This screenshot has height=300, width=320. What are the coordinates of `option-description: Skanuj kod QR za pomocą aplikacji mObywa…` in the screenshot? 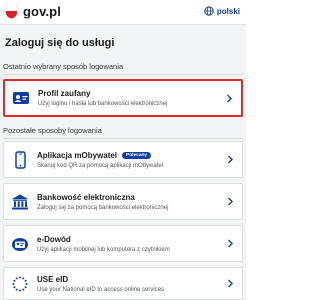 It's located at (100, 165).